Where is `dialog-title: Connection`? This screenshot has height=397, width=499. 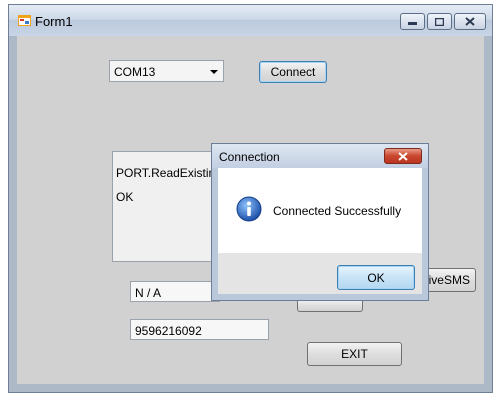
dialog-title: Connection is located at coordinates (249, 157).